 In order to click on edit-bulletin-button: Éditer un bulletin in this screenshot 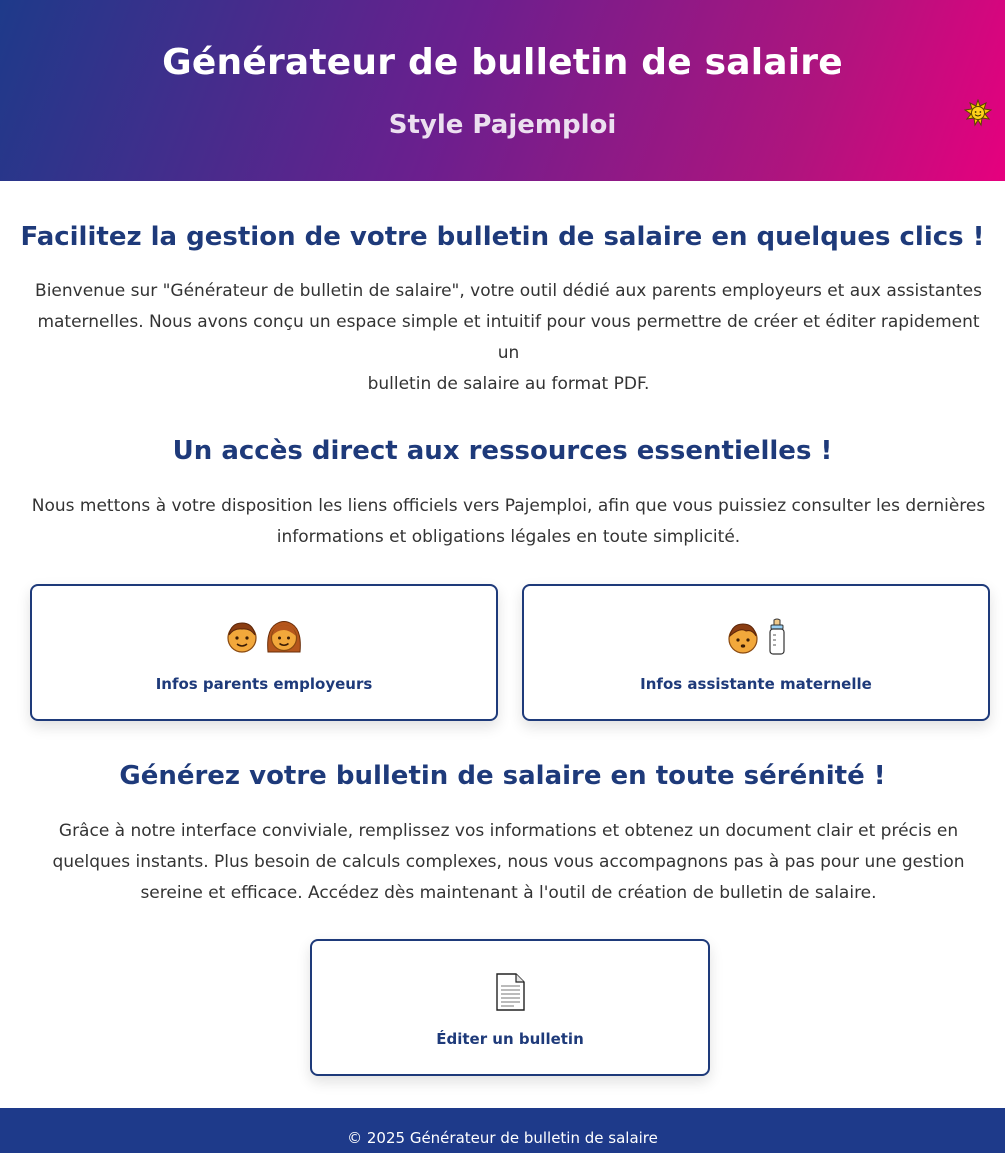, I will do `click(510, 1007)`.